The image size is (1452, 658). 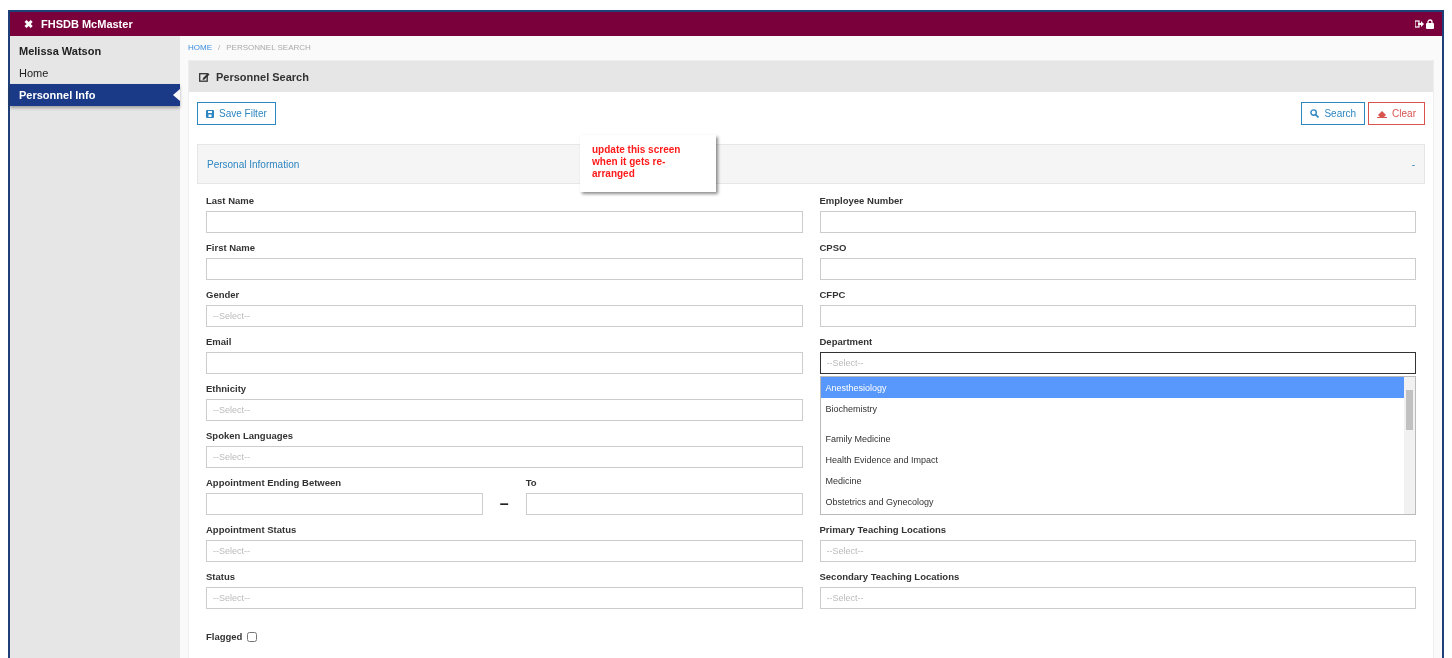 I want to click on user-name: Melissa Watson, so click(x=60, y=51).